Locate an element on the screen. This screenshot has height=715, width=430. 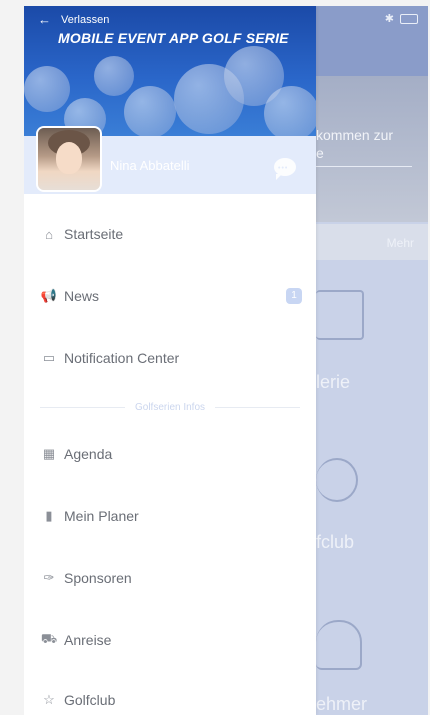
menu-item-label: Anreise is located at coordinates (88, 640).